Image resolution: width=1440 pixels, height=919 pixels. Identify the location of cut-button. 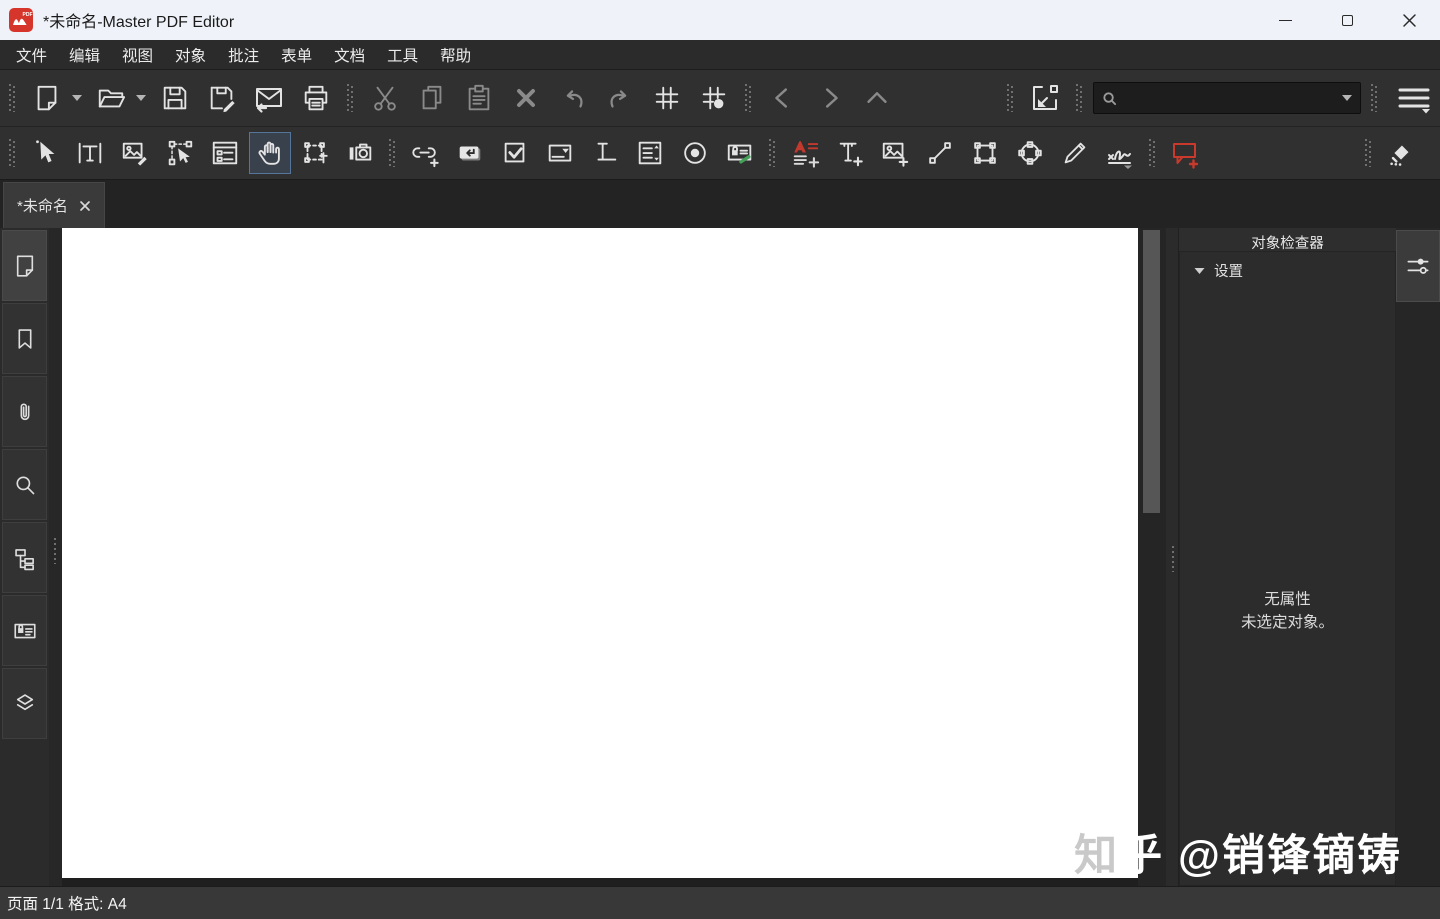
(385, 98).